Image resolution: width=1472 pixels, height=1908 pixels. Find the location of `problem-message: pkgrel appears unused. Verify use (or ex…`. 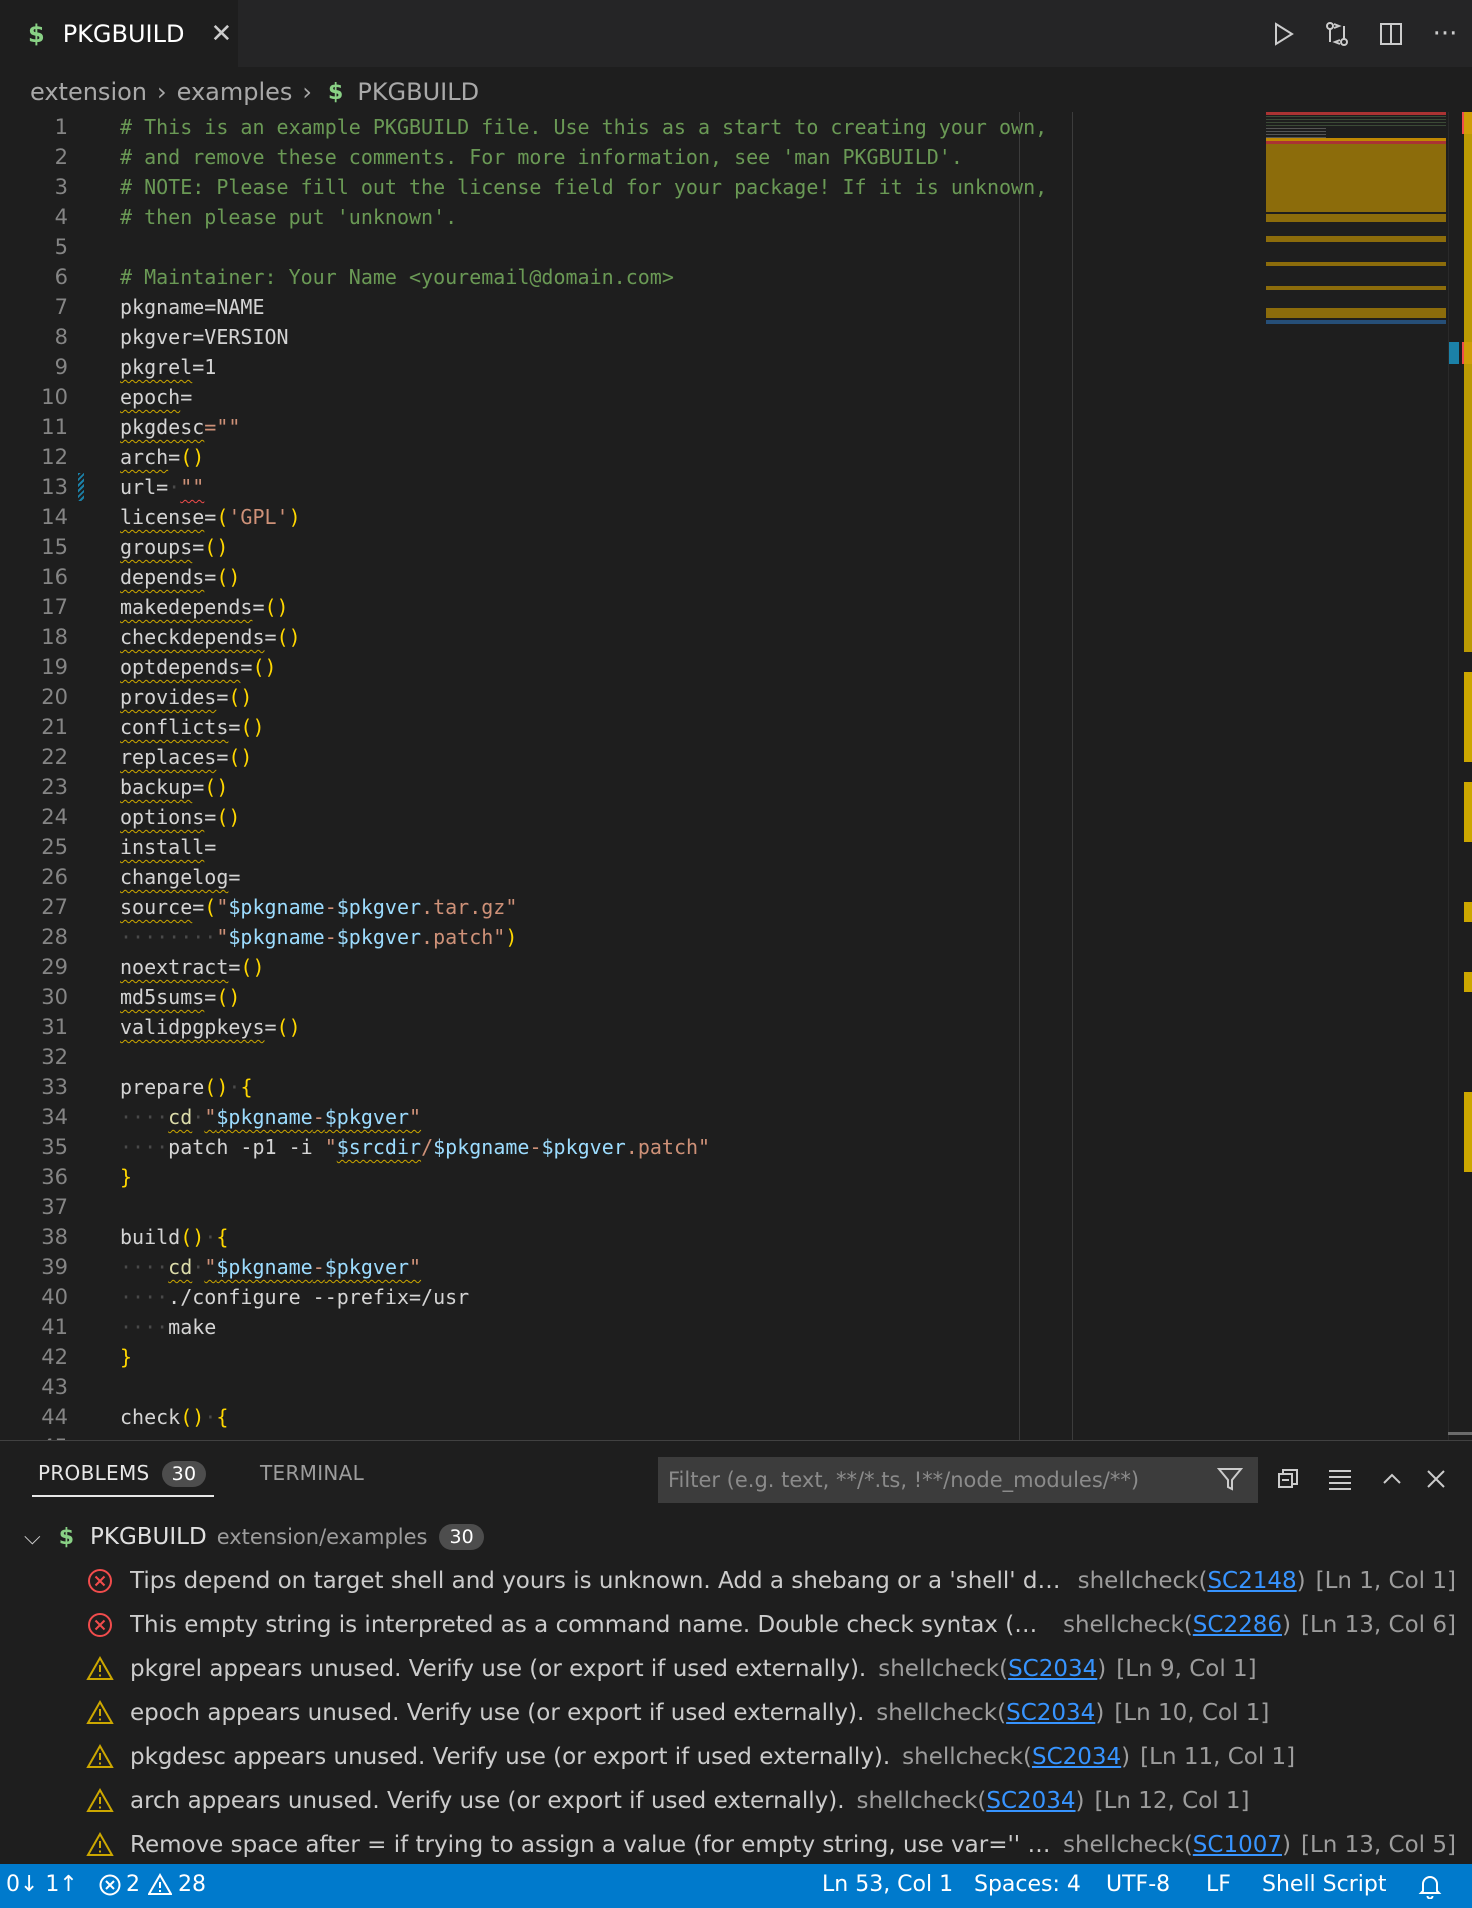

problem-message: pkgrel appears unused. Verify use (or ex… is located at coordinates (498, 1669).